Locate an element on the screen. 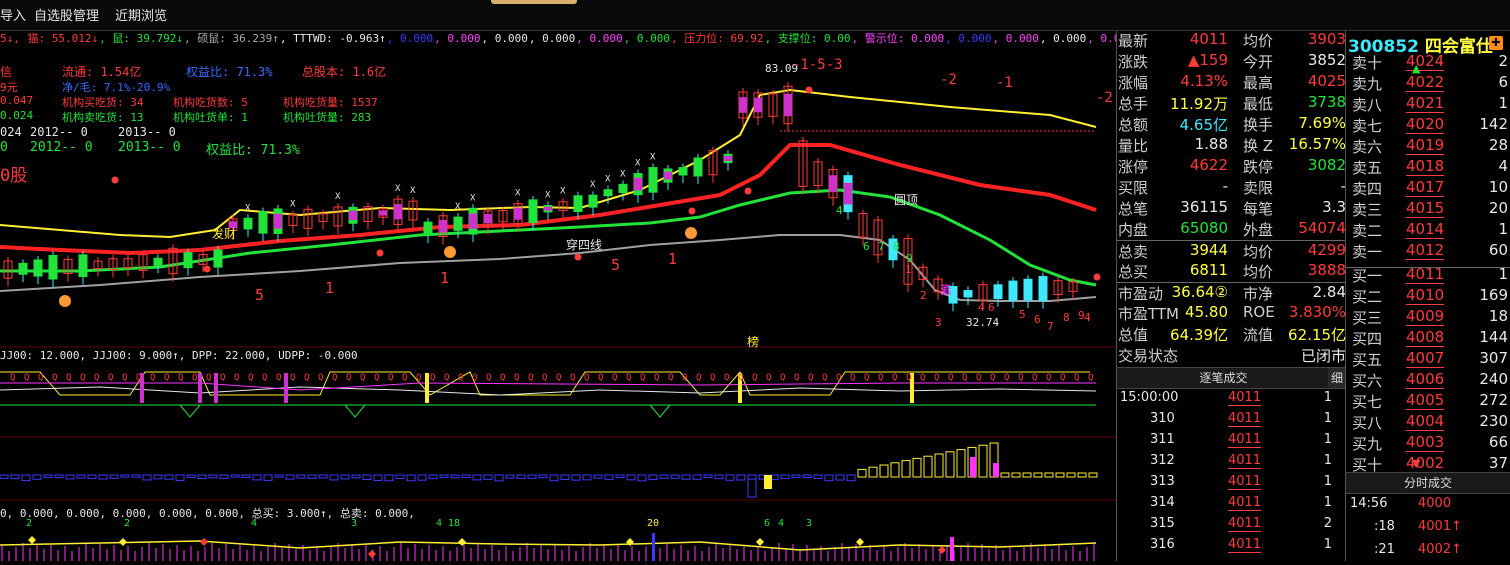 This screenshot has width=1510, height=565. ob-level: 买一 is located at coordinates (1367, 276).